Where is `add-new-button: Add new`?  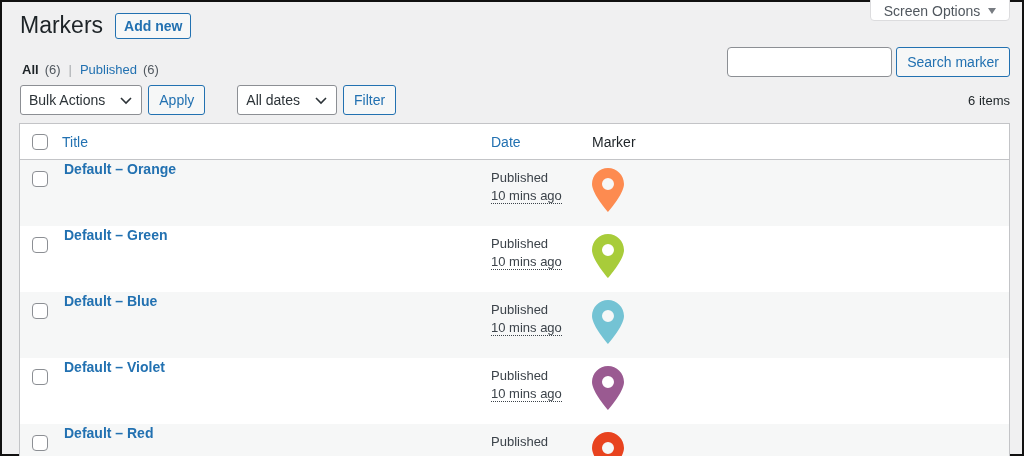 add-new-button: Add new is located at coordinates (153, 25).